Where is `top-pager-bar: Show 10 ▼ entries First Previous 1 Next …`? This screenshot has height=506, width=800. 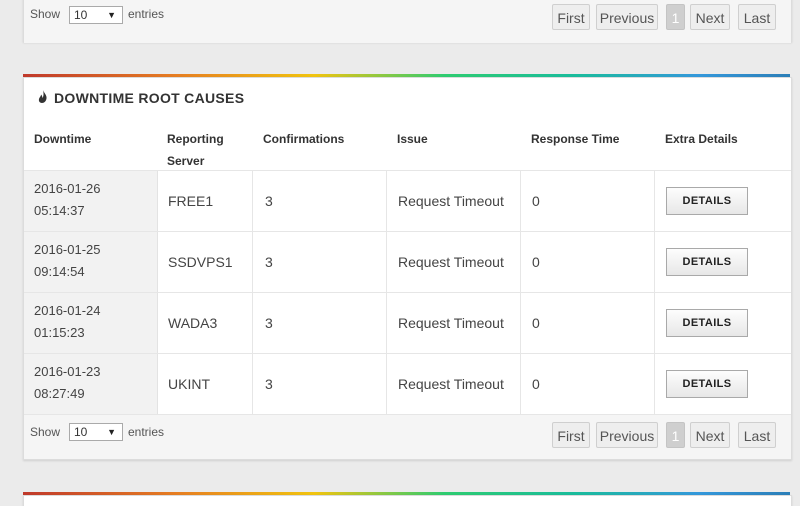
top-pager-bar: Show 10 ▼ entries First Previous 1 Next … is located at coordinates (407, 21).